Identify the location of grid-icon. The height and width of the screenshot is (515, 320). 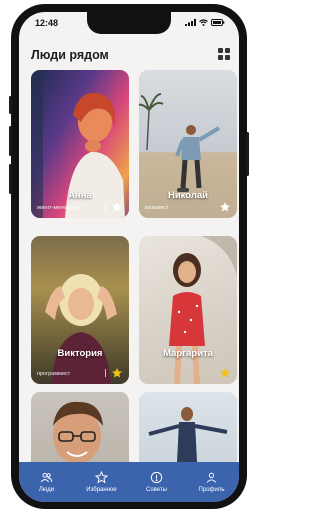
(224, 54).